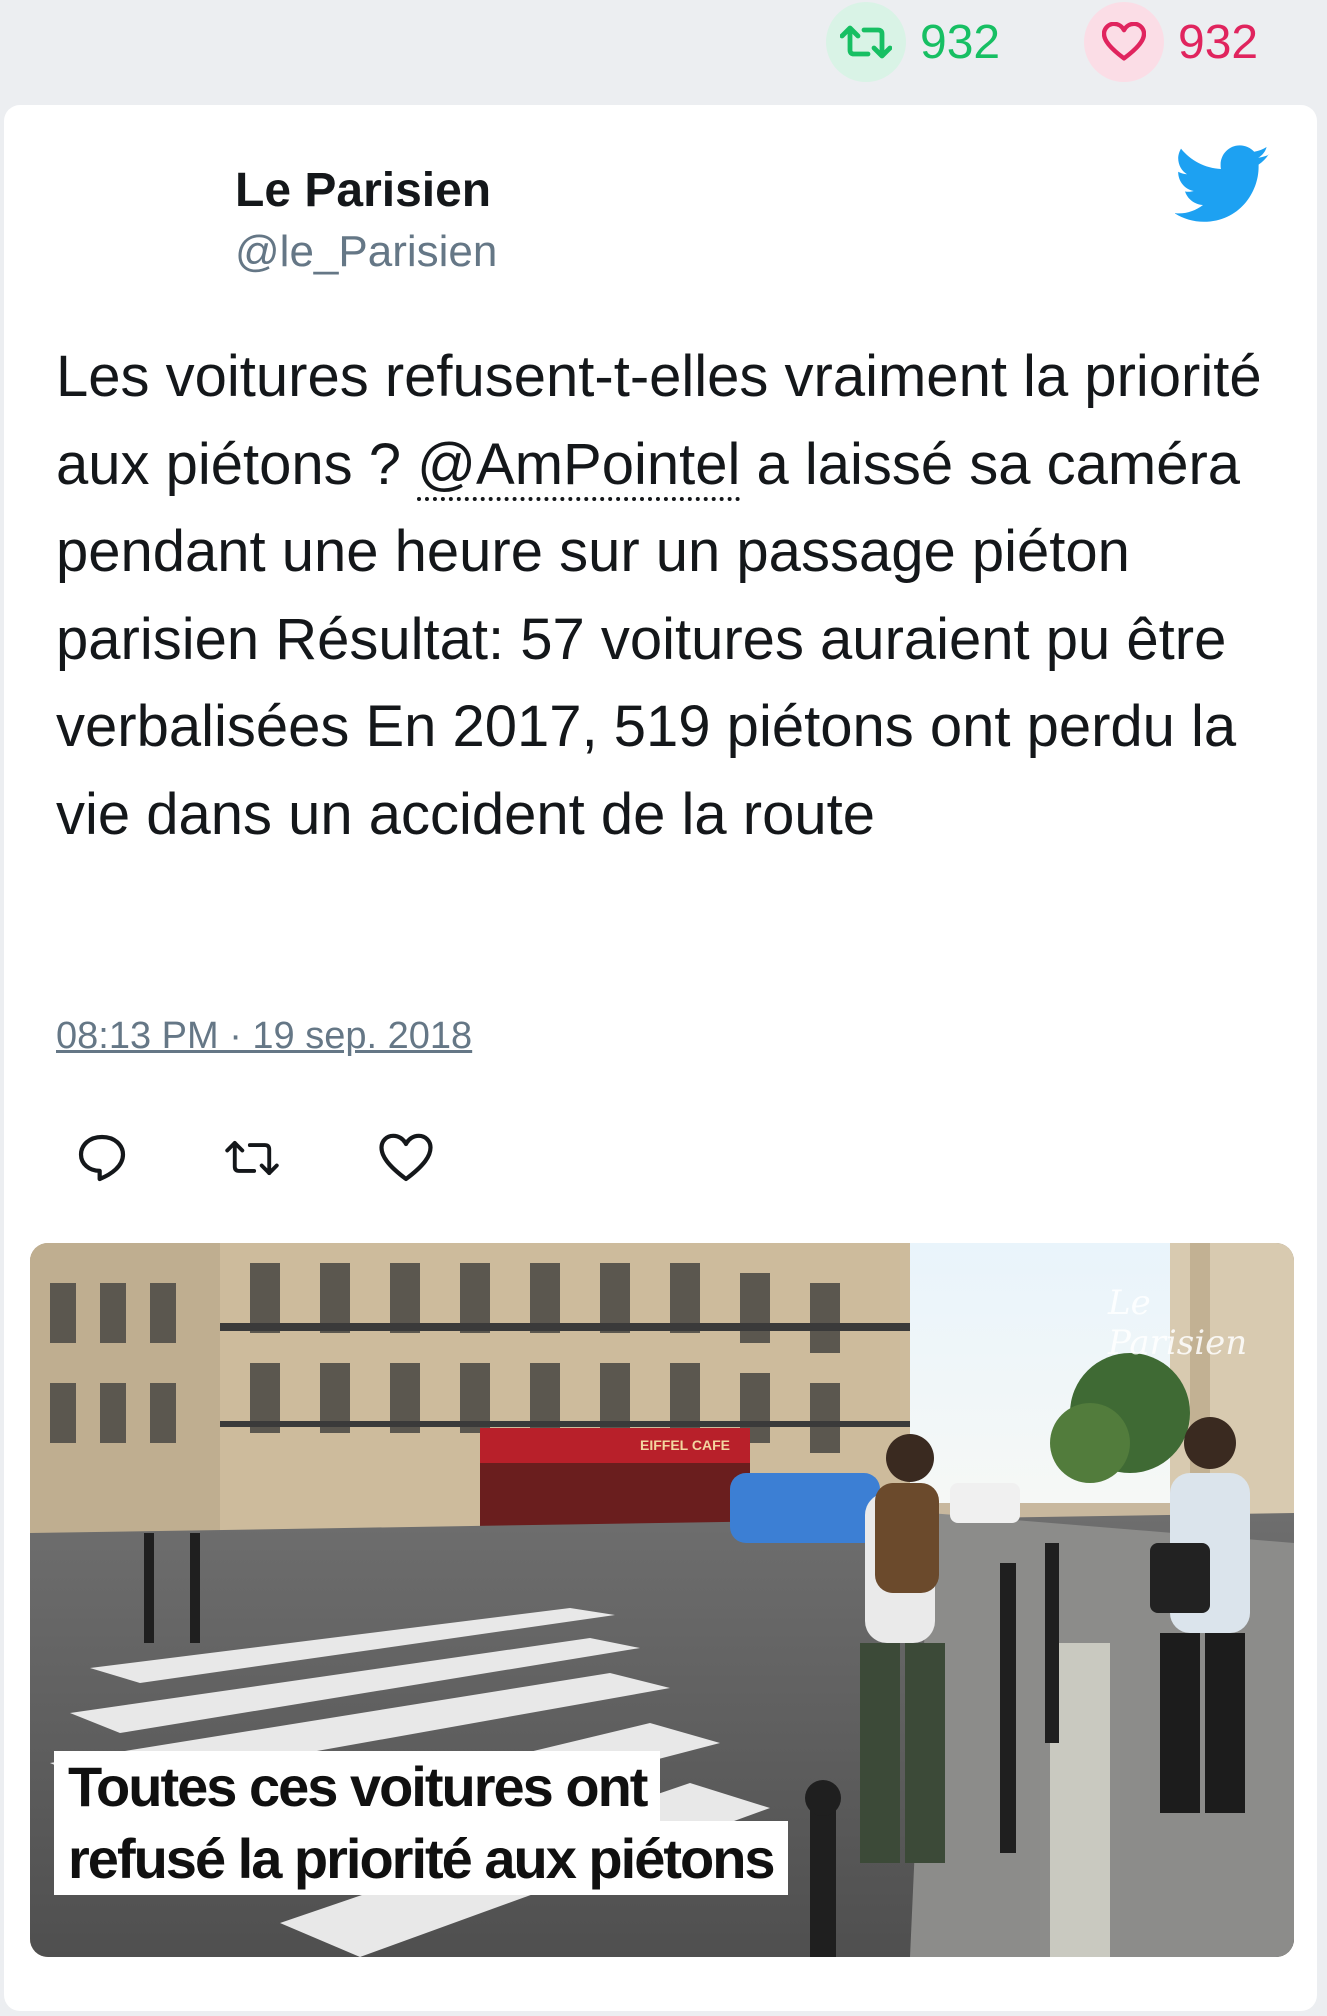  Describe the element at coordinates (264, 1036) in the screenshot. I see `tweet-timestamp: 08:13 PM · 19 sep. 2018` at that location.